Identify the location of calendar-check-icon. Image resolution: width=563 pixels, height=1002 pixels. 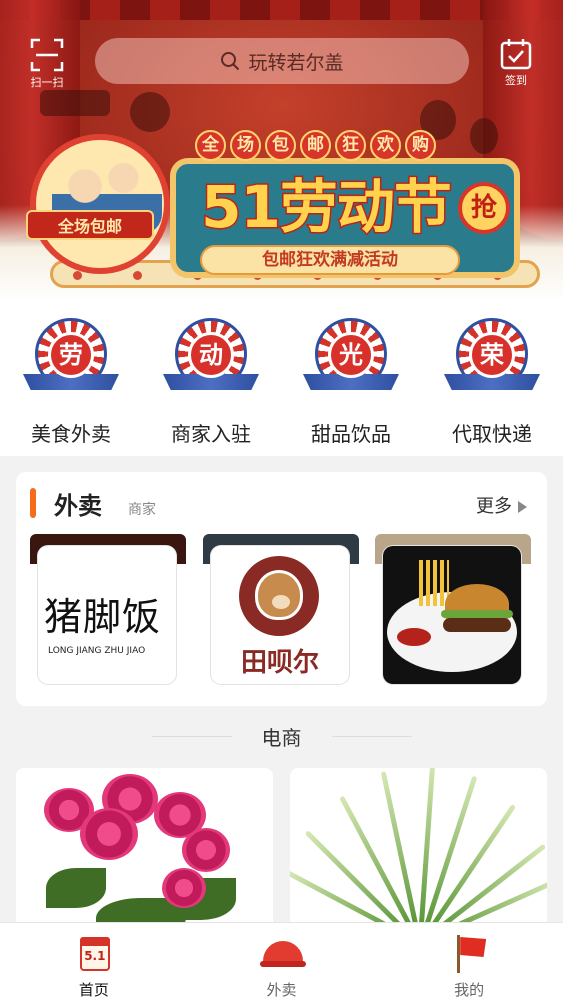
(516, 54).